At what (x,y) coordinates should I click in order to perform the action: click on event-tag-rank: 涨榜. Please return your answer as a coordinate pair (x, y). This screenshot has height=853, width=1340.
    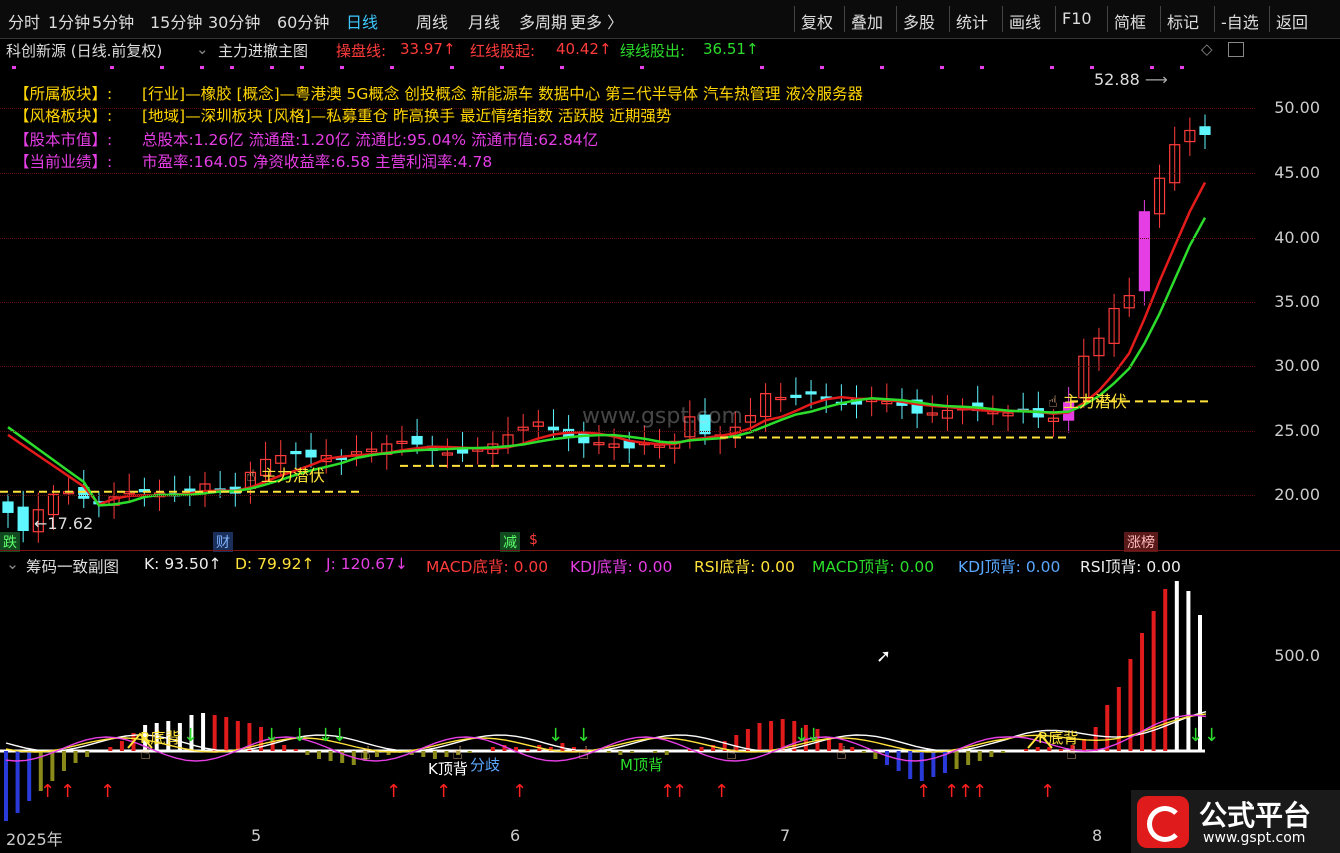
    Looking at the image, I should click on (1141, 542).